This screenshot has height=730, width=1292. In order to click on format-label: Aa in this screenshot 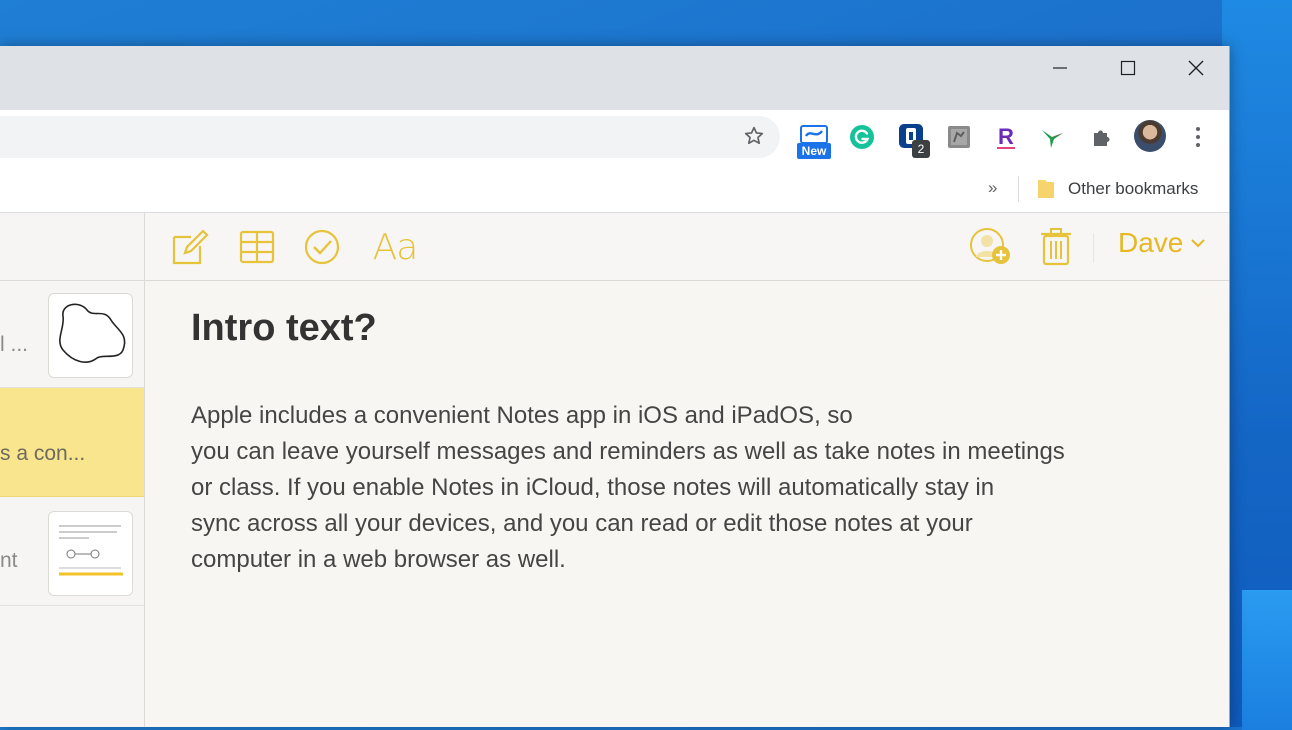, I will do `click(395, 247)`.